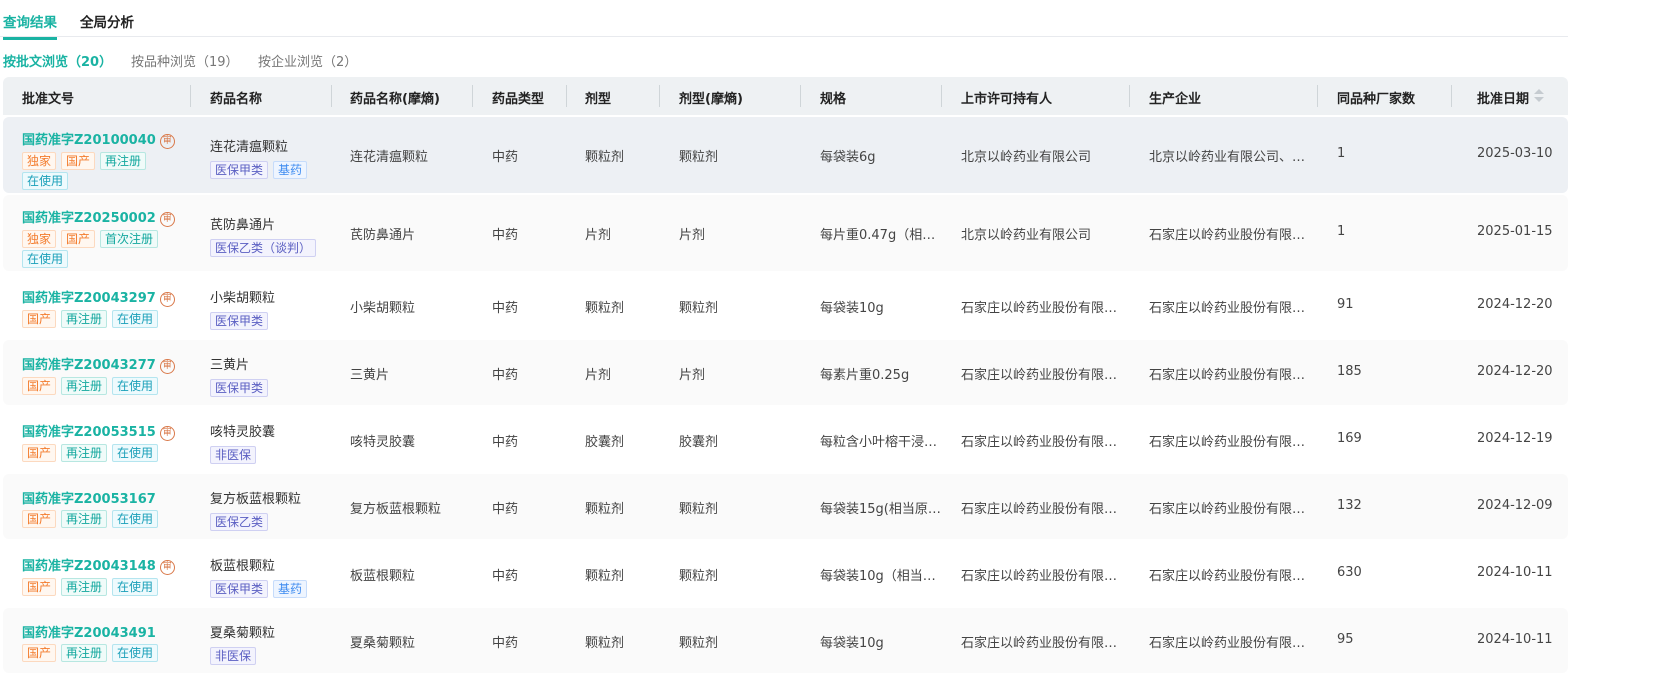 The height and width of the screenshot is (695, 1670). What do you see at coordinates (89, 566) in the screenshot?
I see `approval-number-link: 国药准字Z20043148` at bounding box center [89, 566].